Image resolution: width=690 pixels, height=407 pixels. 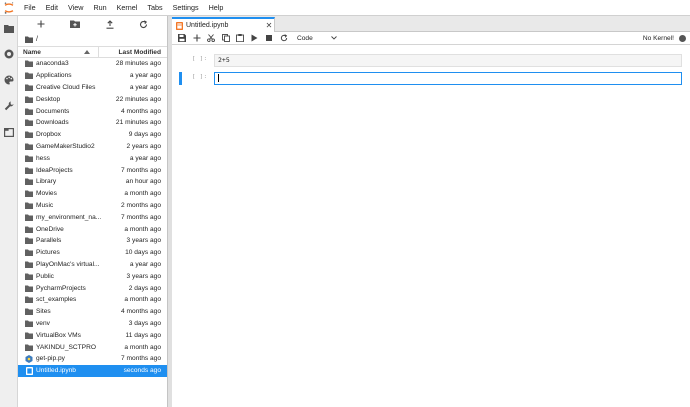 What do you see at coordinates (448, 78) in the screenshot?
I see `cell-input` at bounding box center [448, 78].